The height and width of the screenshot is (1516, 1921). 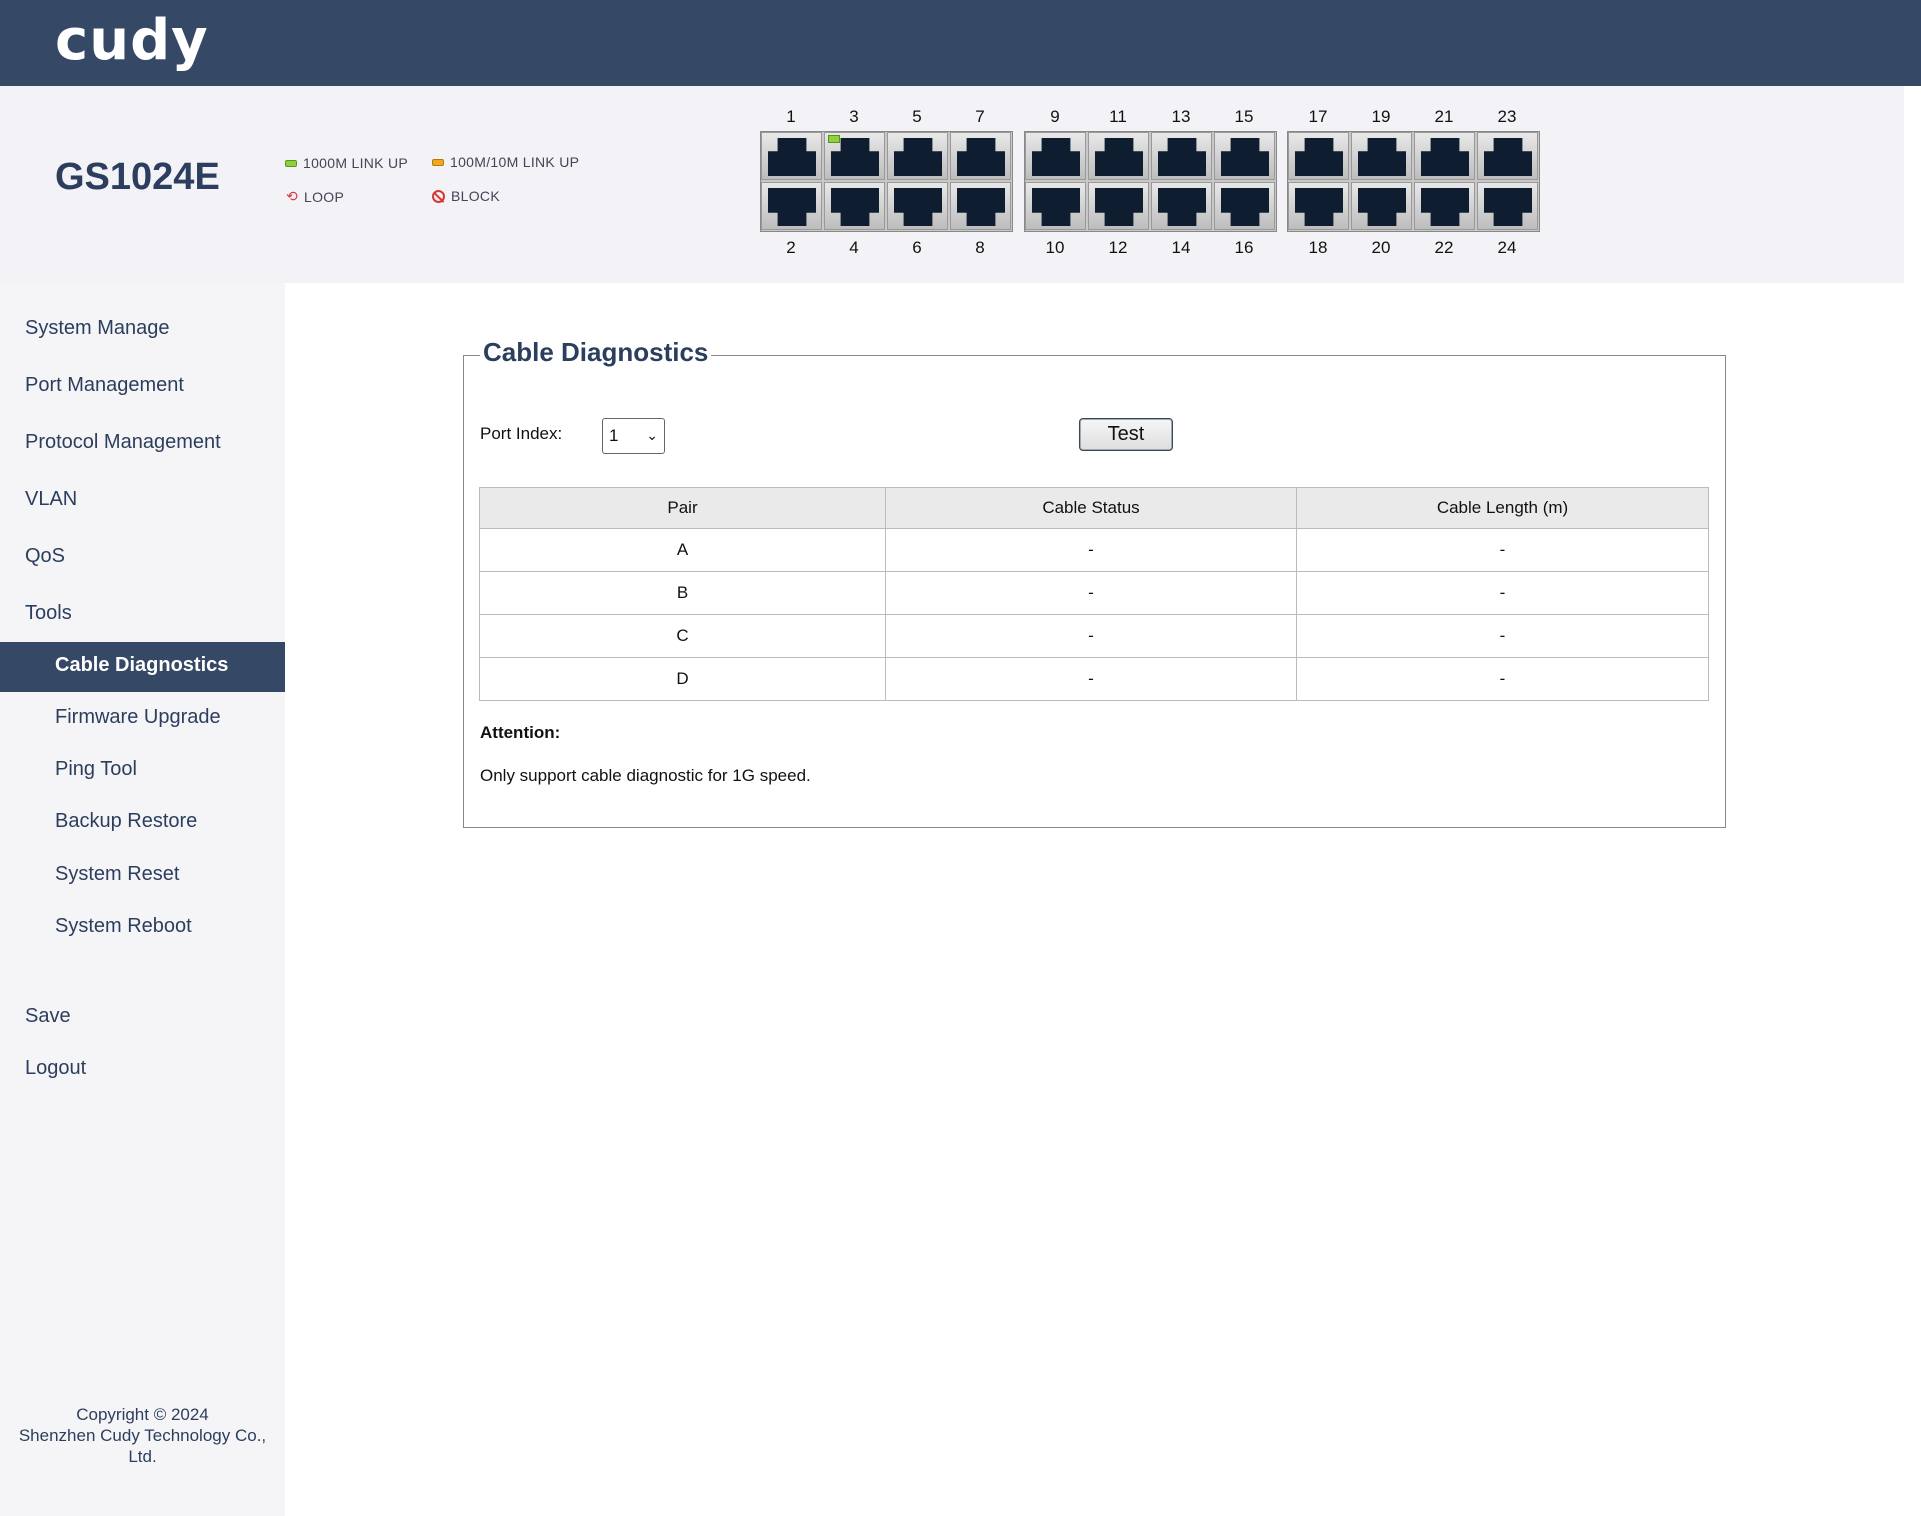 I want to click on nav-save: Save, so click(x=48, y=1016).